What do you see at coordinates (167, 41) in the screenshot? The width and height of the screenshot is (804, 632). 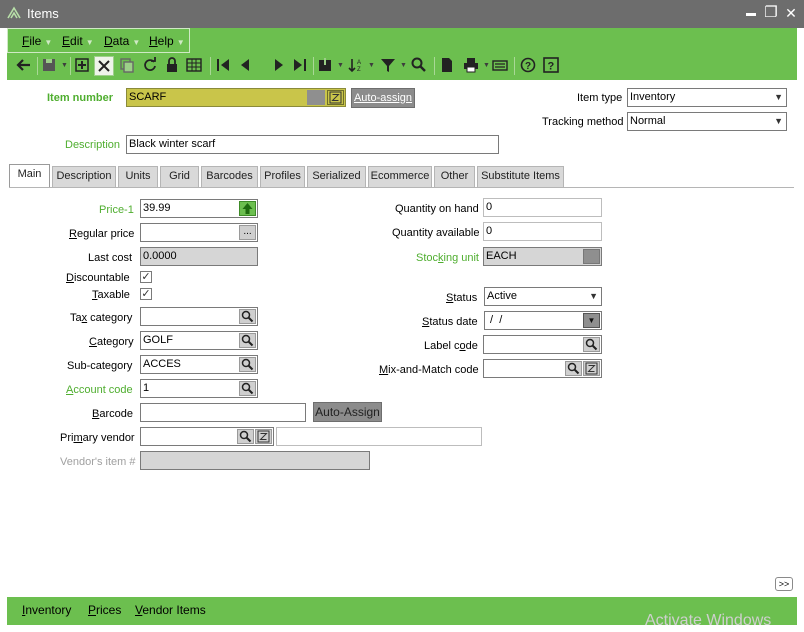 I see `menu-help: Help ▼` at bounding box center [167, 41].